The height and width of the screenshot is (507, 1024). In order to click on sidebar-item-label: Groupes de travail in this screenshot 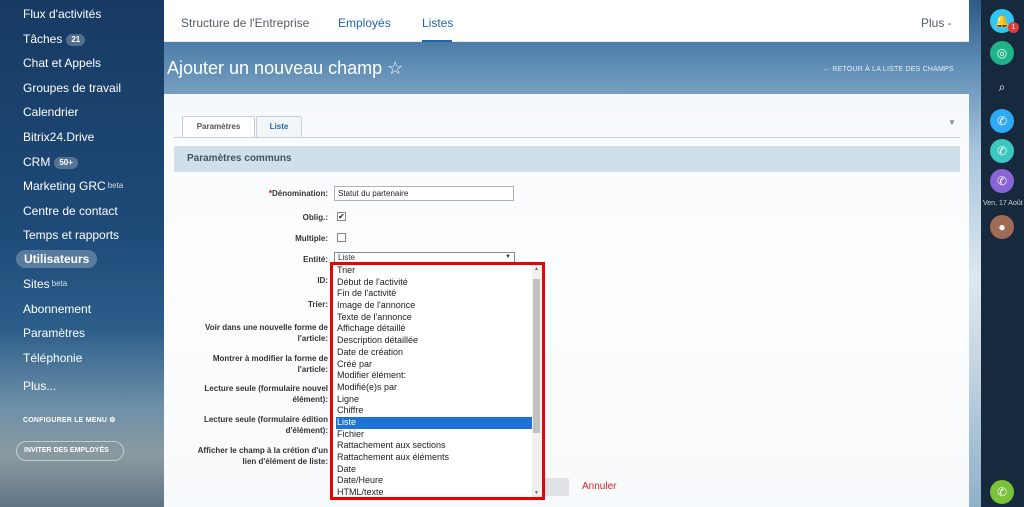, I will do `click(72, 88)`.